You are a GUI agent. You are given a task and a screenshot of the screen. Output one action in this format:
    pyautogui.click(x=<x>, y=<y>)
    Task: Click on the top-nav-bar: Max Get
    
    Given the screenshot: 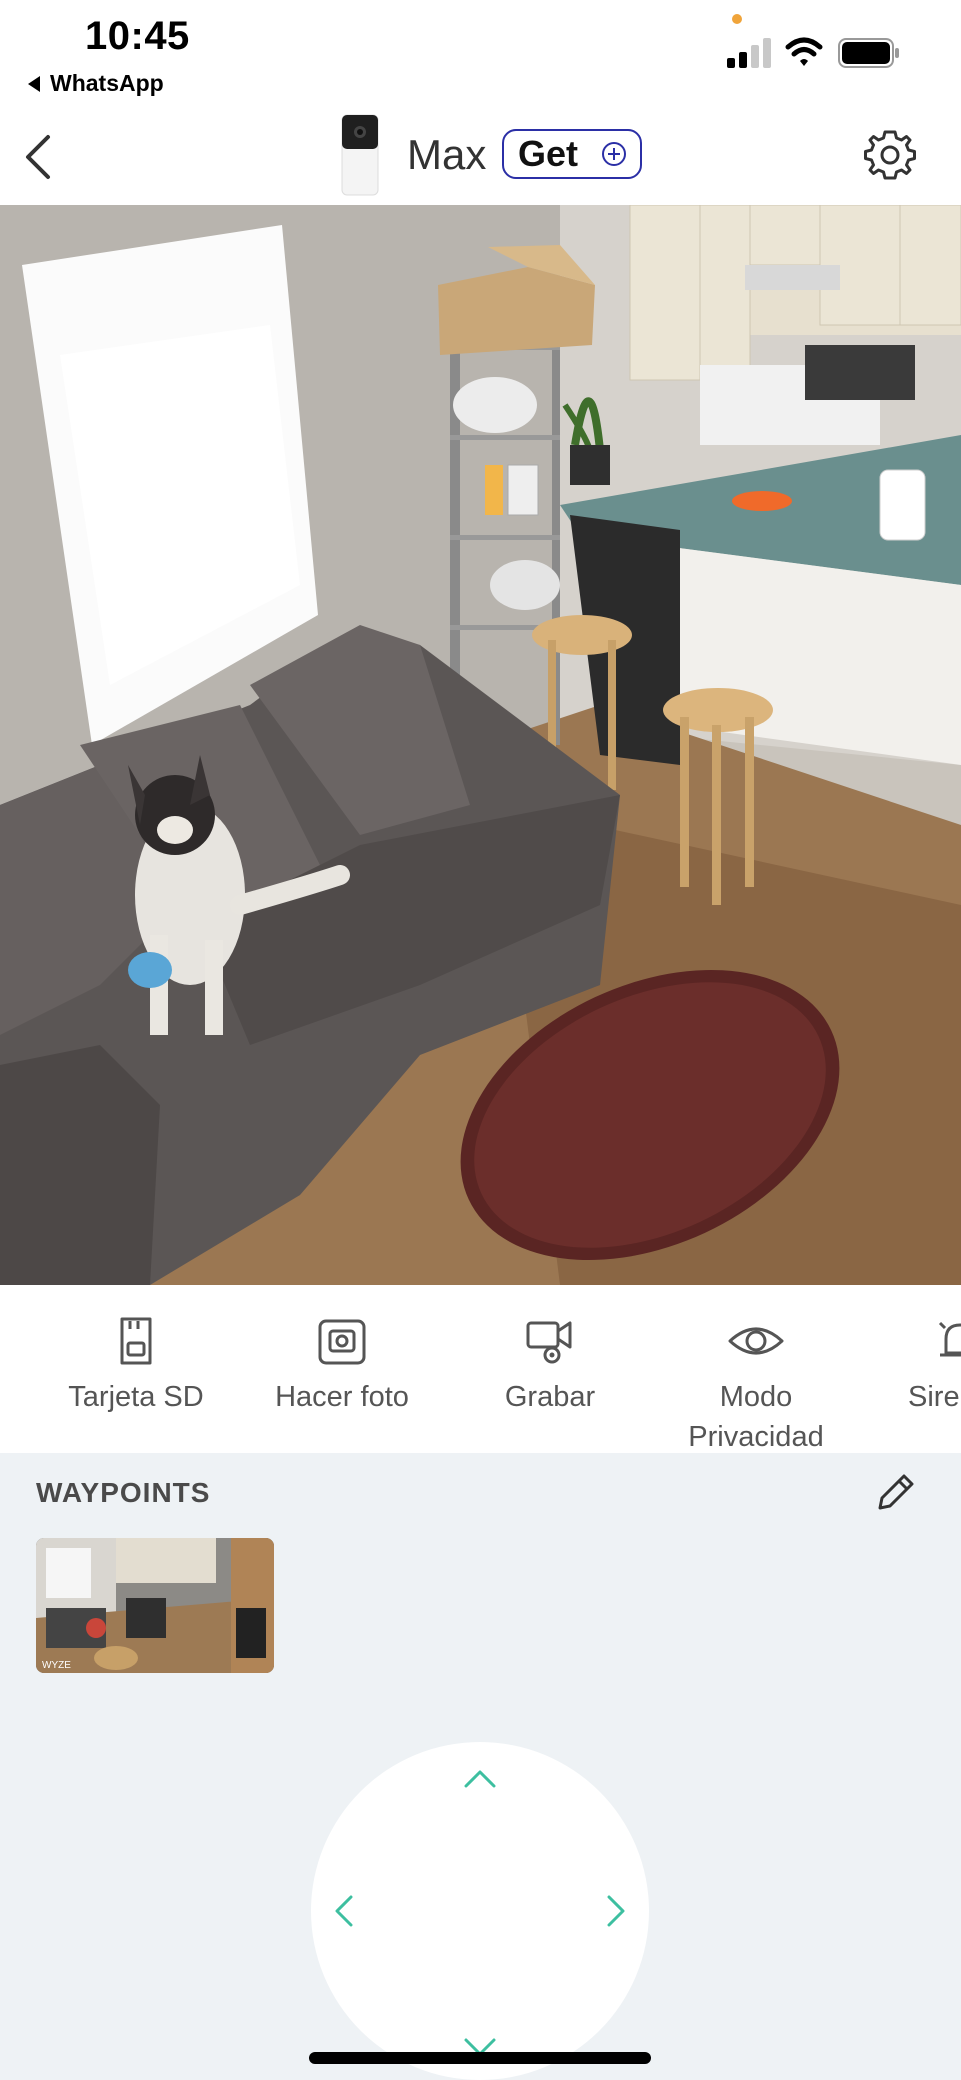 What is the action you would take?
    pyautogui.click(x=480, y=155)
    